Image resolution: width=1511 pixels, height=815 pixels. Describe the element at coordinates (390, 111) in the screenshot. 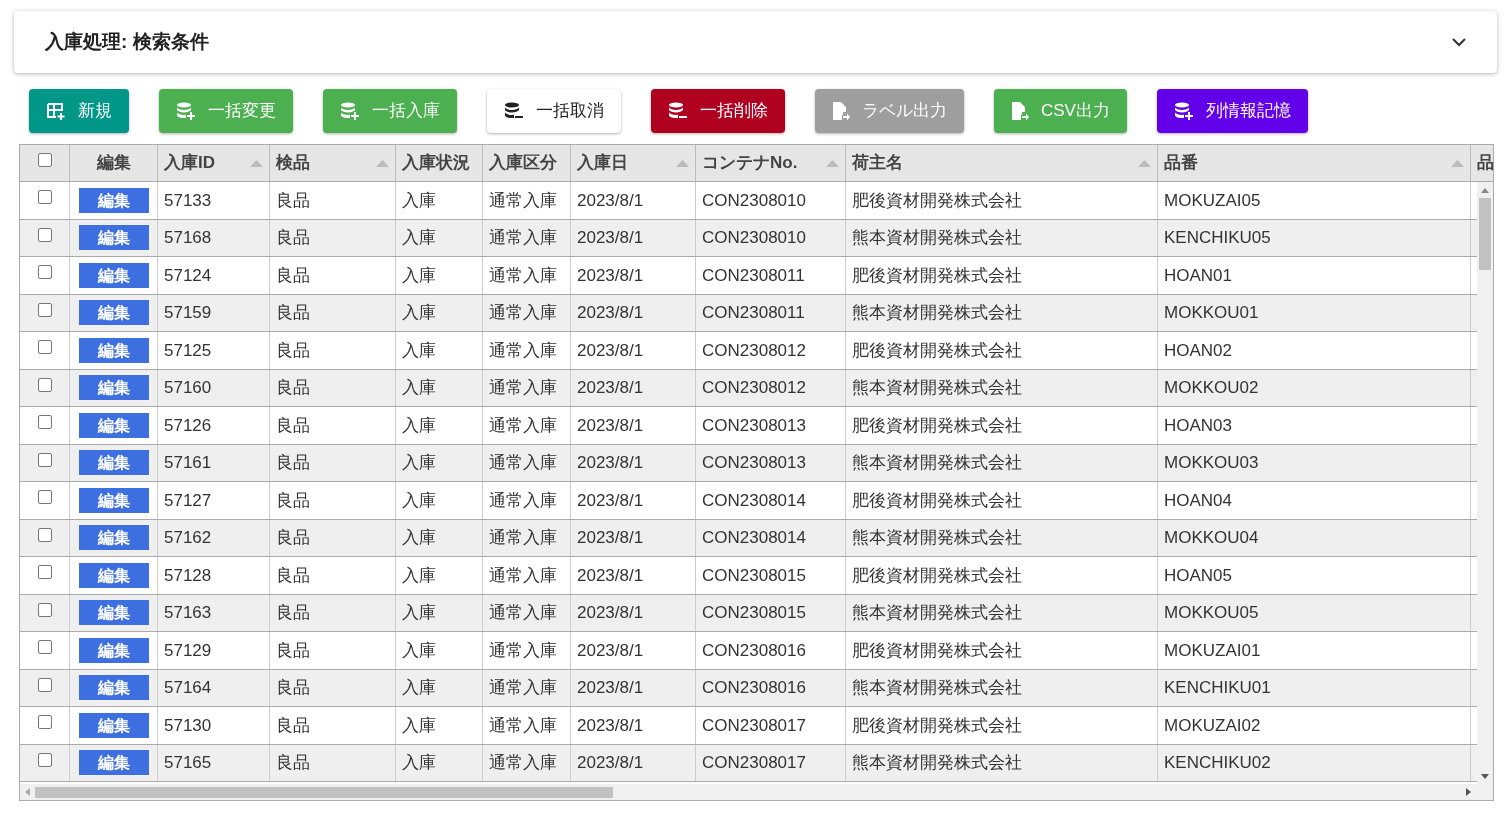

I see `toolbar-button: 一括入庫` at that location.